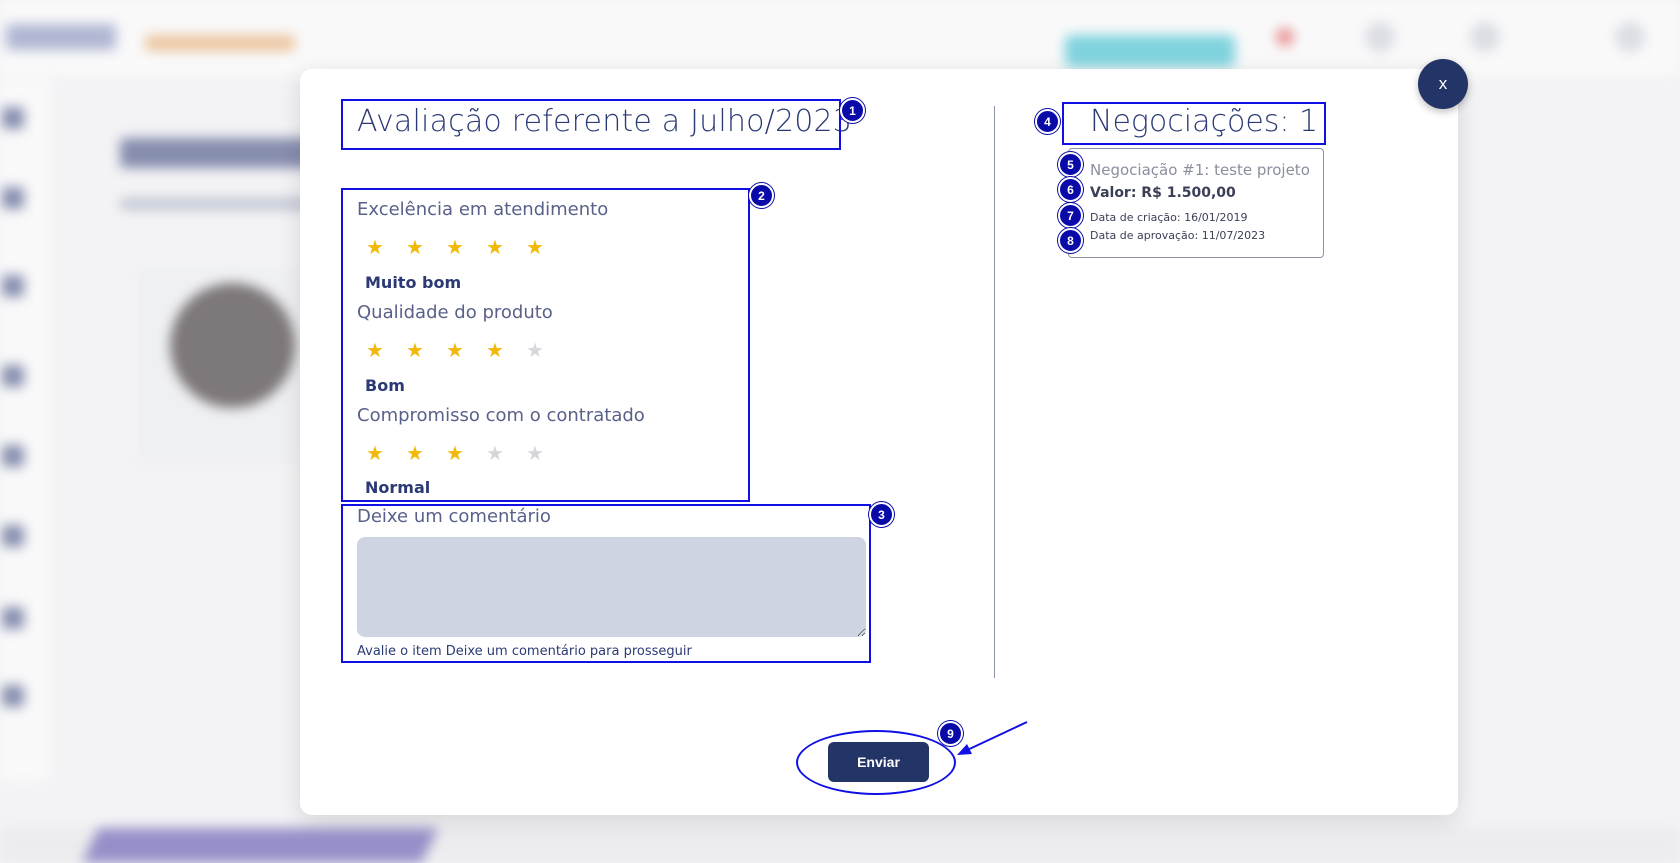 The height and width of the screenshot is (863, 1680). I want to click on background-logo, so click(61, 37).